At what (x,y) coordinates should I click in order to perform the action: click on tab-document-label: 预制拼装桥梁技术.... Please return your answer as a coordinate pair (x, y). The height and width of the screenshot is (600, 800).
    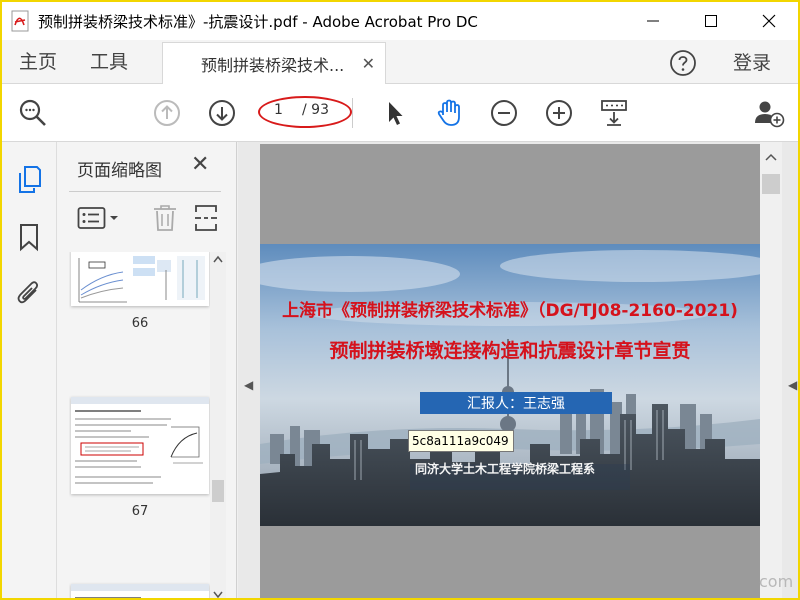
    Looking at the image, I should click on (273, 65).